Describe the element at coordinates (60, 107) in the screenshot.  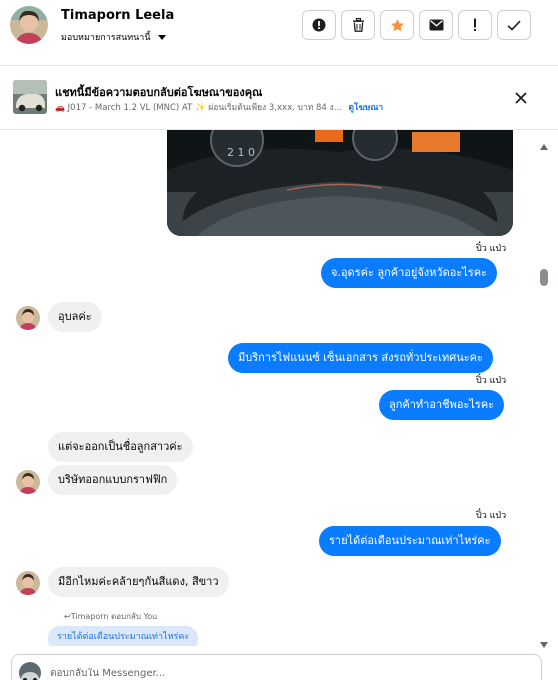
I see `car-icon: 🚗` at that location.